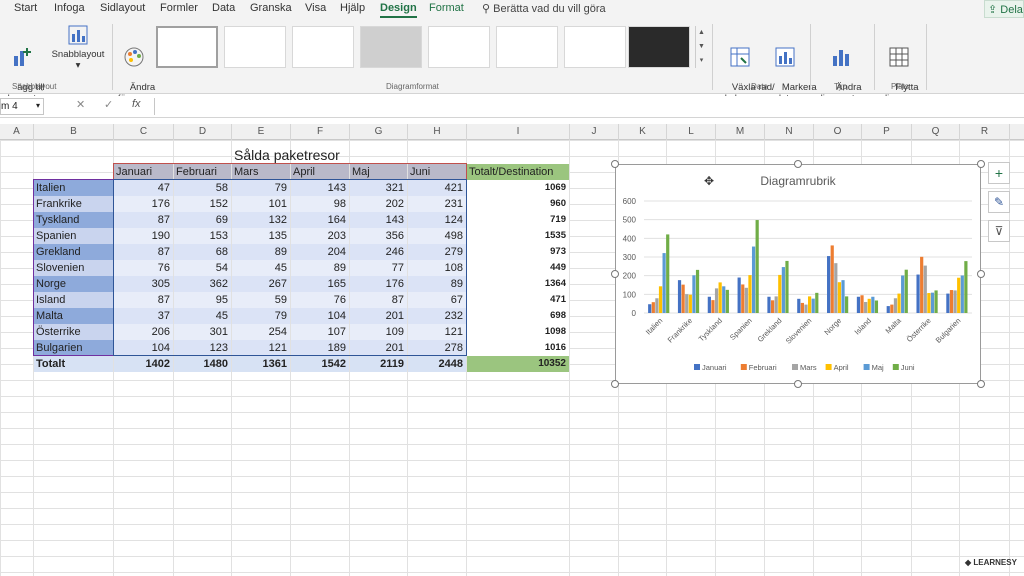 This screenshot has width=1024, height=576. Describe the element at coordinates (261, 132) in the screenshot. I see `column-header-e: E` at that location.